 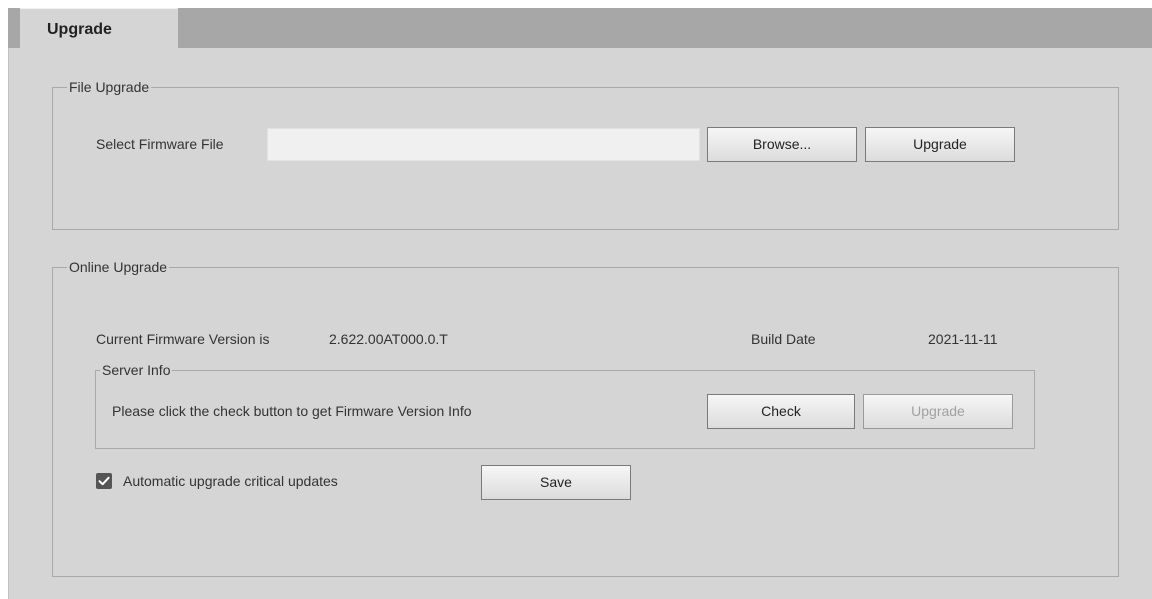 I want to click on check-button: Check, so click(x=781, y=411).